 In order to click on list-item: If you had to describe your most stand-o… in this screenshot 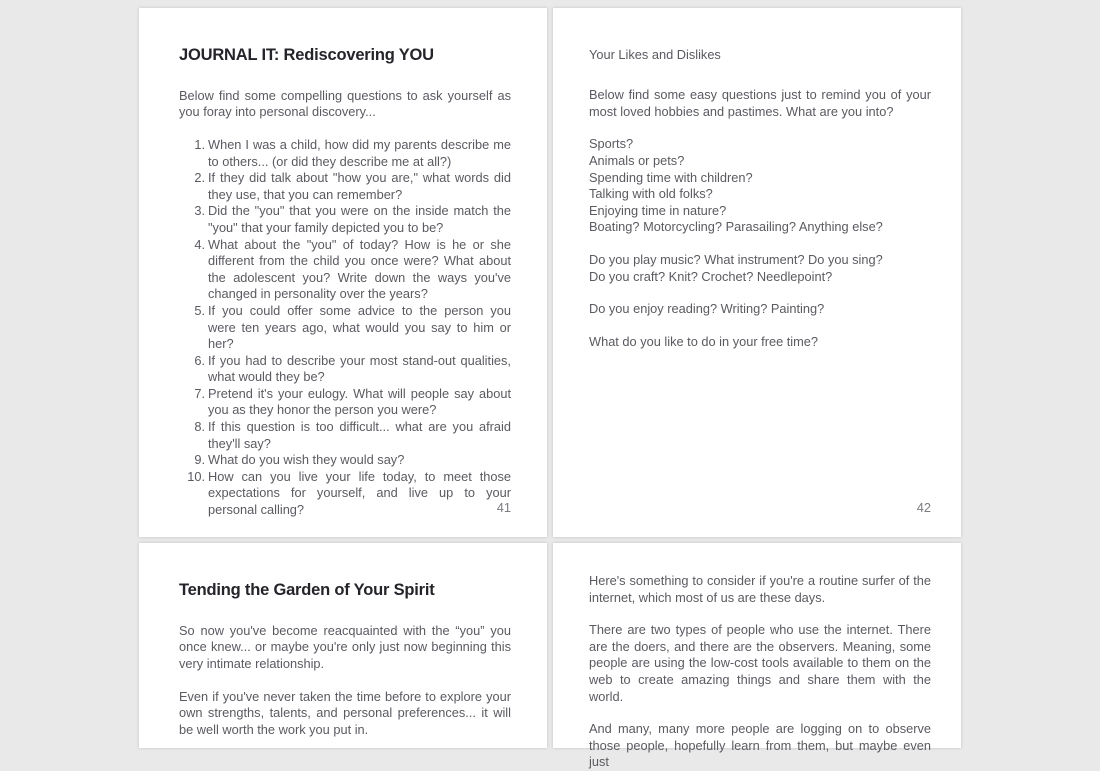, I will do `click(345, 368)`.